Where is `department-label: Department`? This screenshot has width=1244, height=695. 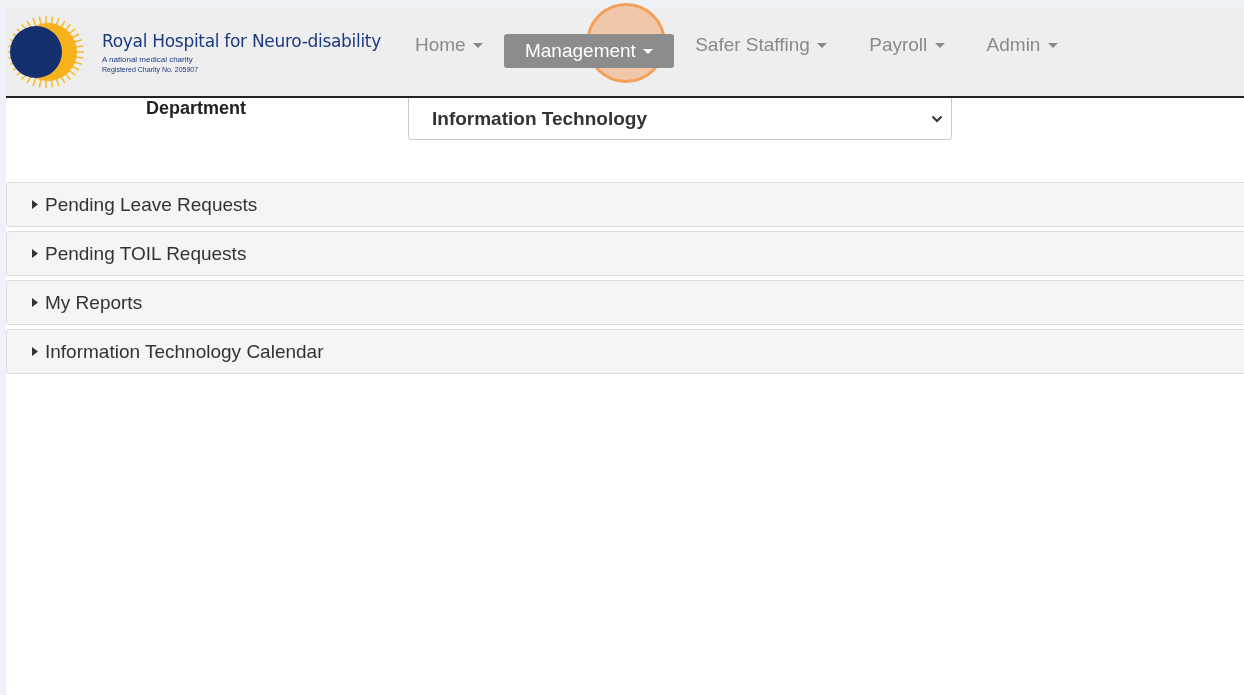
department-label: Department is located at coordinates (197, 108).